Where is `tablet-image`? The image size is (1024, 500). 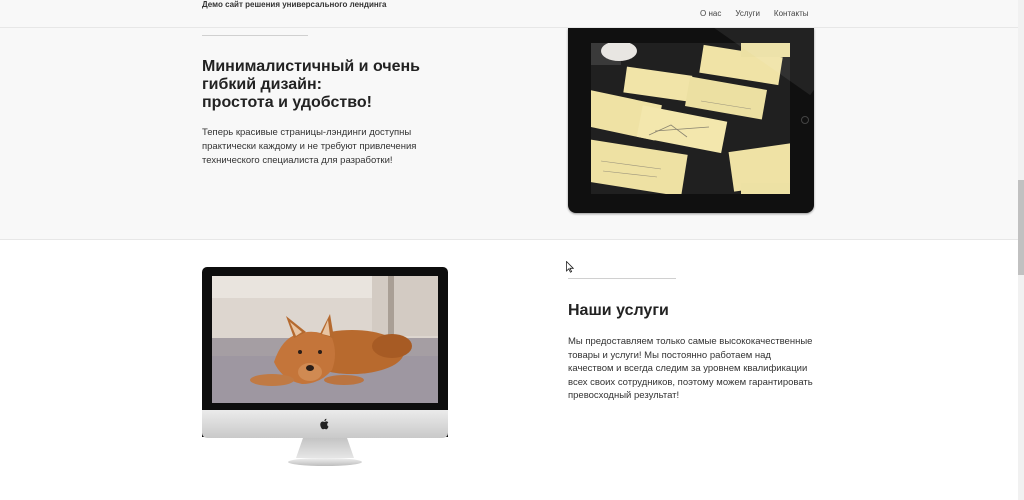 tablet-image is located at coordinates (691, 120).